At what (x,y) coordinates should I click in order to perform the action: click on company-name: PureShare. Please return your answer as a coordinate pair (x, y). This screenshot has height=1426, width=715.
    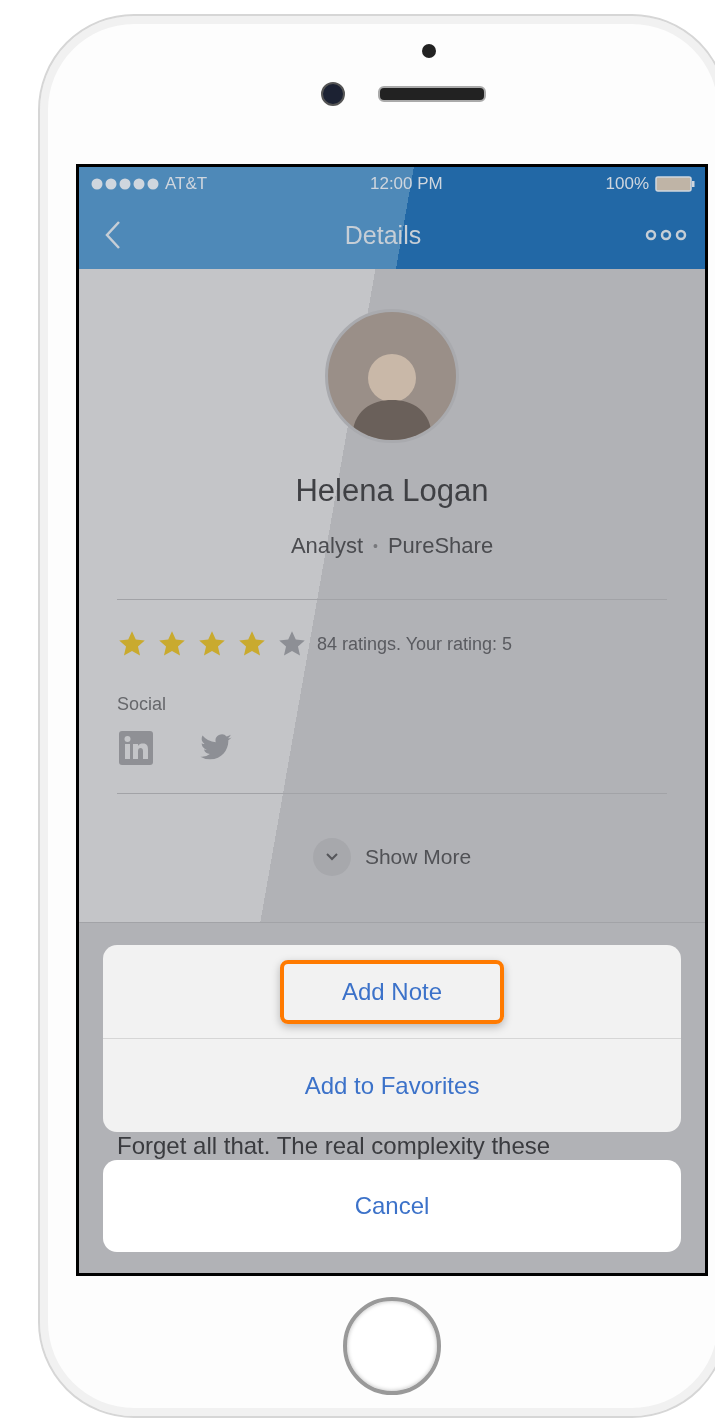
    Looking at the image, I should click on (440, 546).